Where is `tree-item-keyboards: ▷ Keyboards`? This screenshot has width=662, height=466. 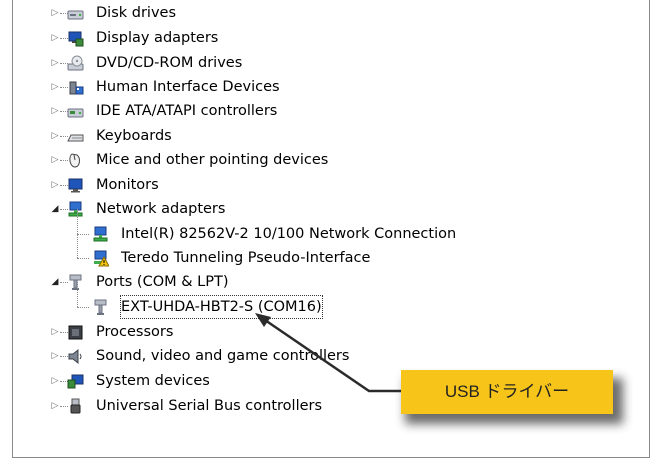
tree-item-keyboards: ▷ Keyboards is located at coordinates (140, 136).